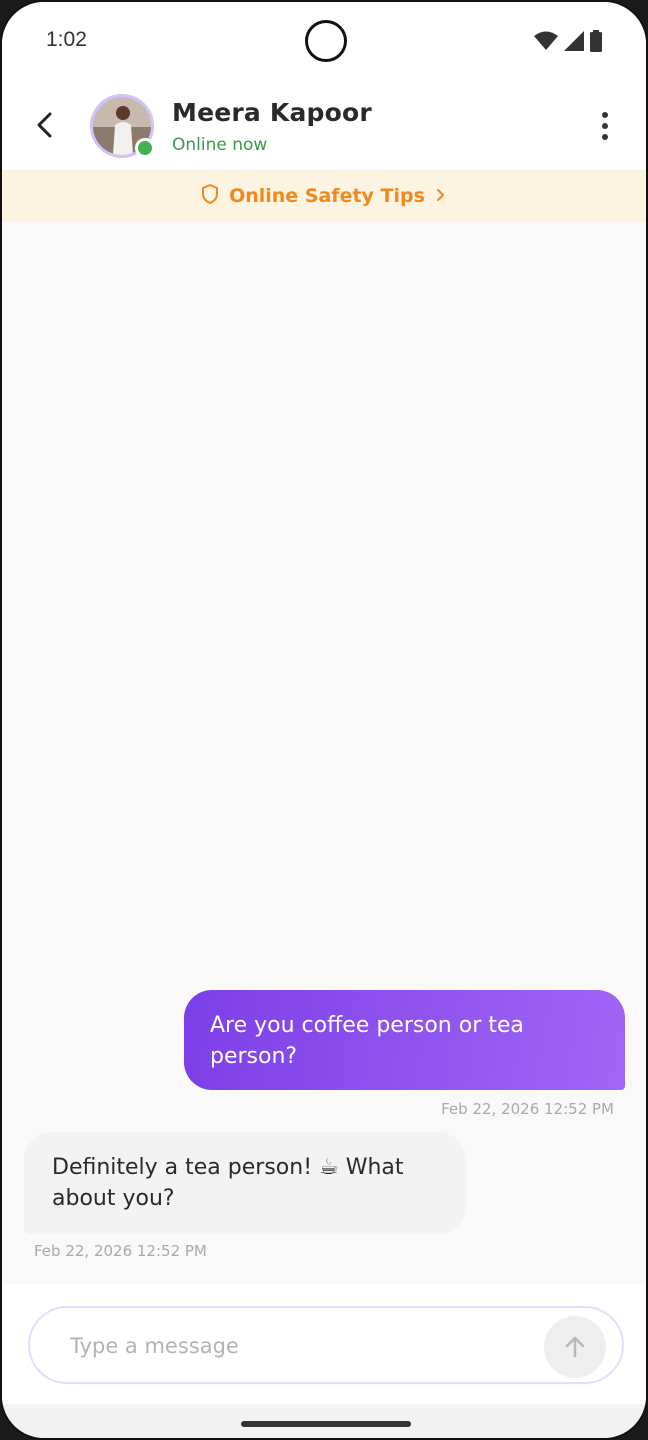 The image size is (648, 1440). What do you see at coordinates (122, 126) in the screenshot?
I see `contact-avatar` at bounding box center [122, 126].